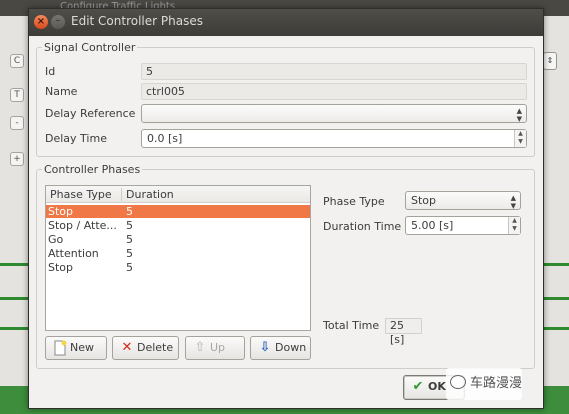  Describe the element at coordinates (61, 91) in the screenshot. I see `name-label: Name` at that location.